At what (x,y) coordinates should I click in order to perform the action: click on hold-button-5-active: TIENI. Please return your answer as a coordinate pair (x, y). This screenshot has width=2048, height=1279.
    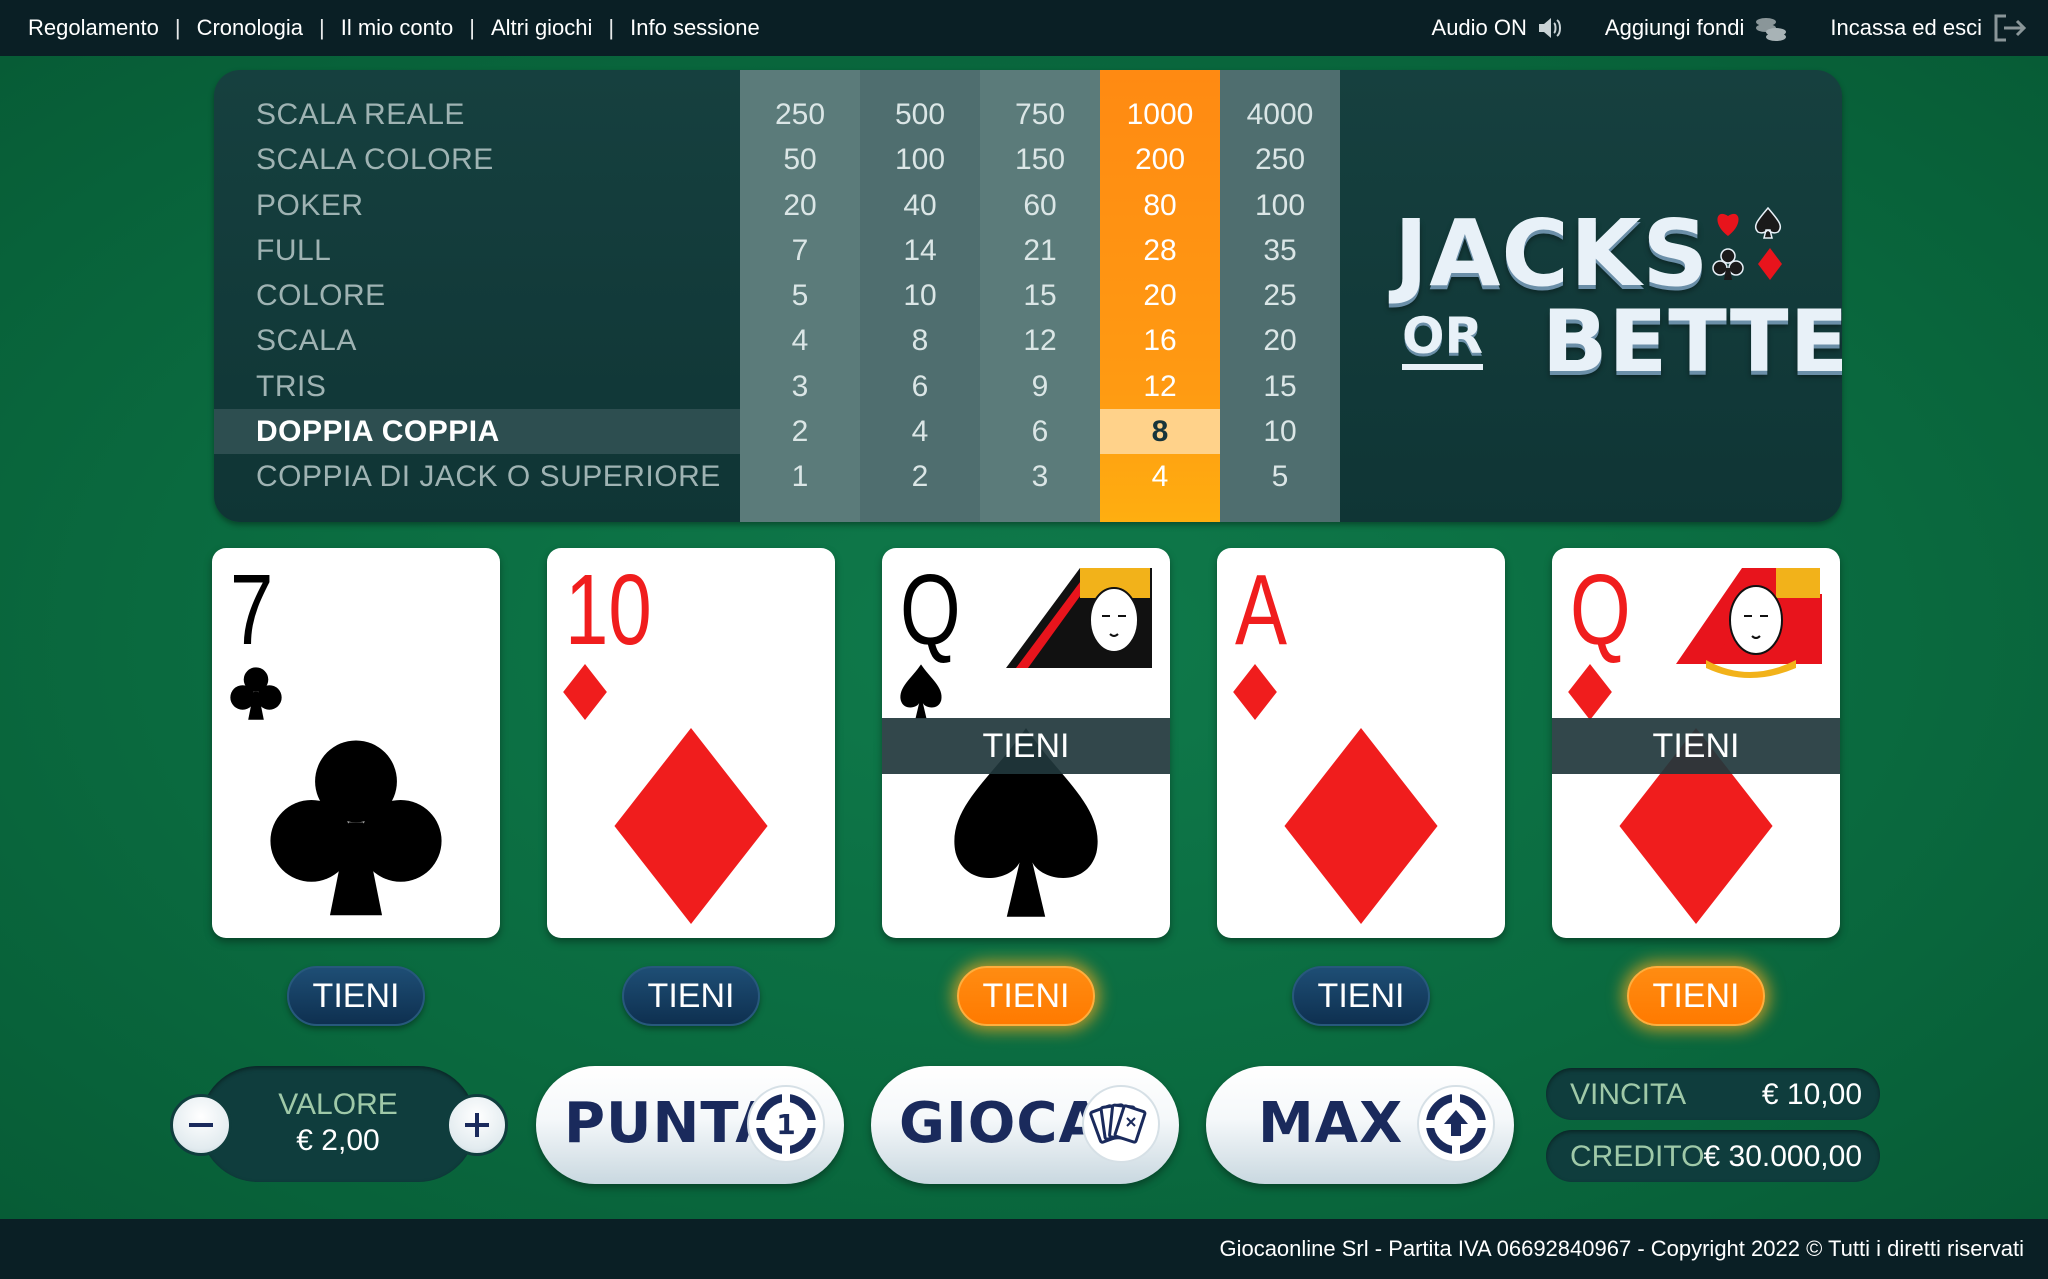
    Looking at the image, I should click on (1696, 996).